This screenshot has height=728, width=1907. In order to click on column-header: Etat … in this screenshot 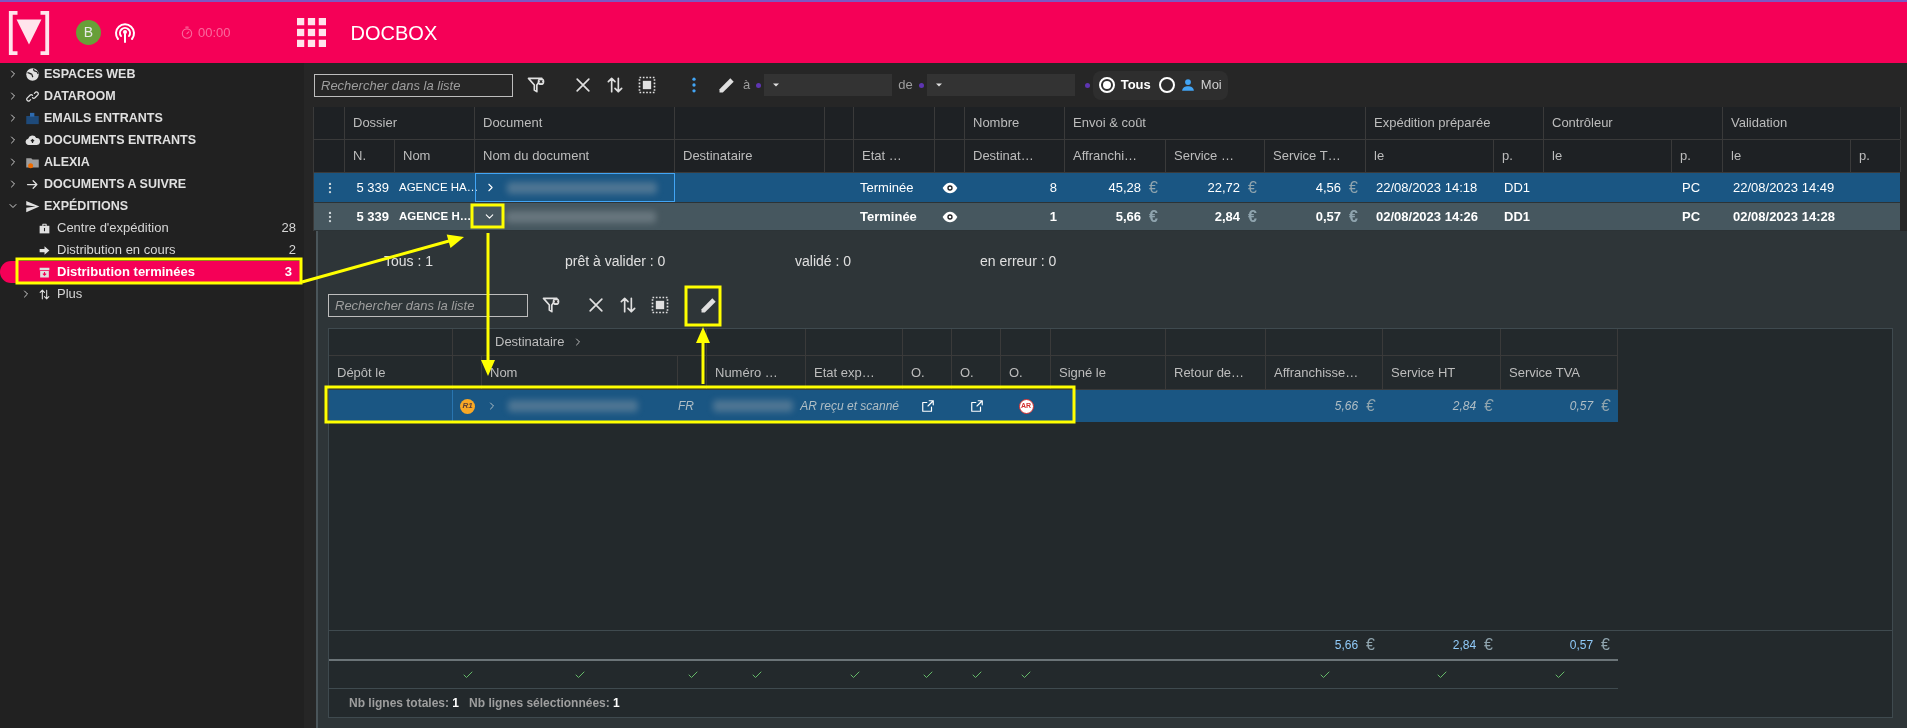, I will do `click(882, 156)`.